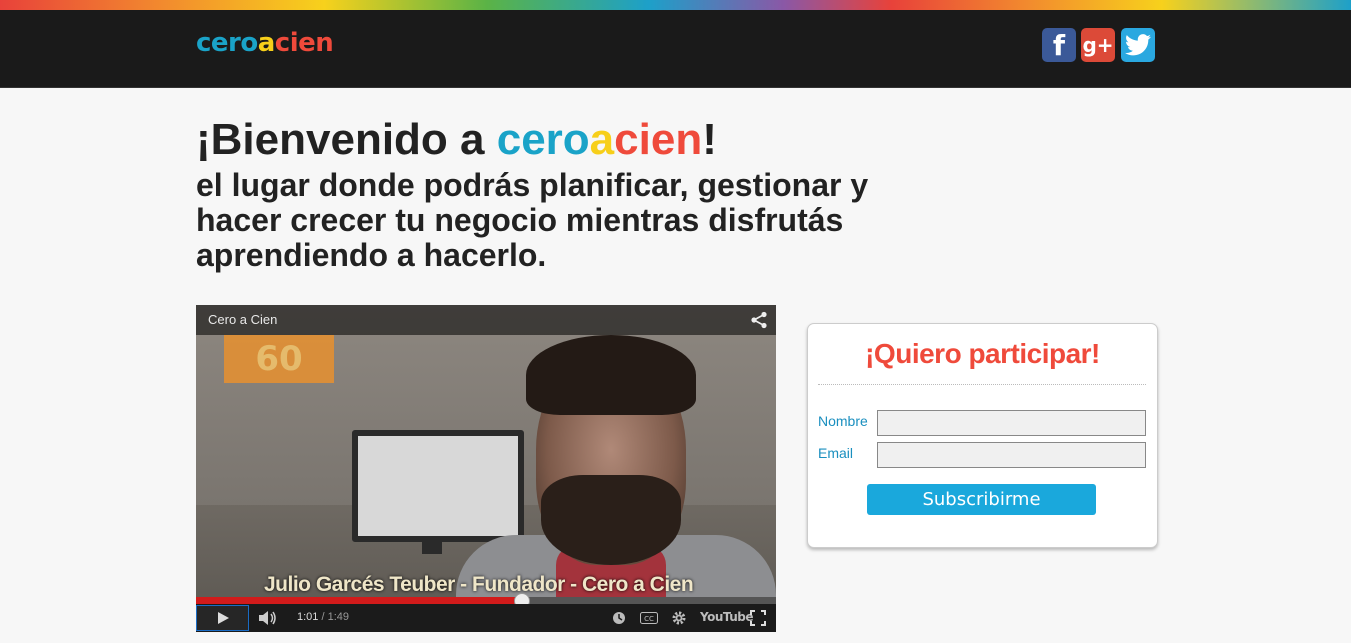  What do you see at coordinates (619, 618) in the screenshot?
I see `watch-later-icon` at bounding box center [619, 618].